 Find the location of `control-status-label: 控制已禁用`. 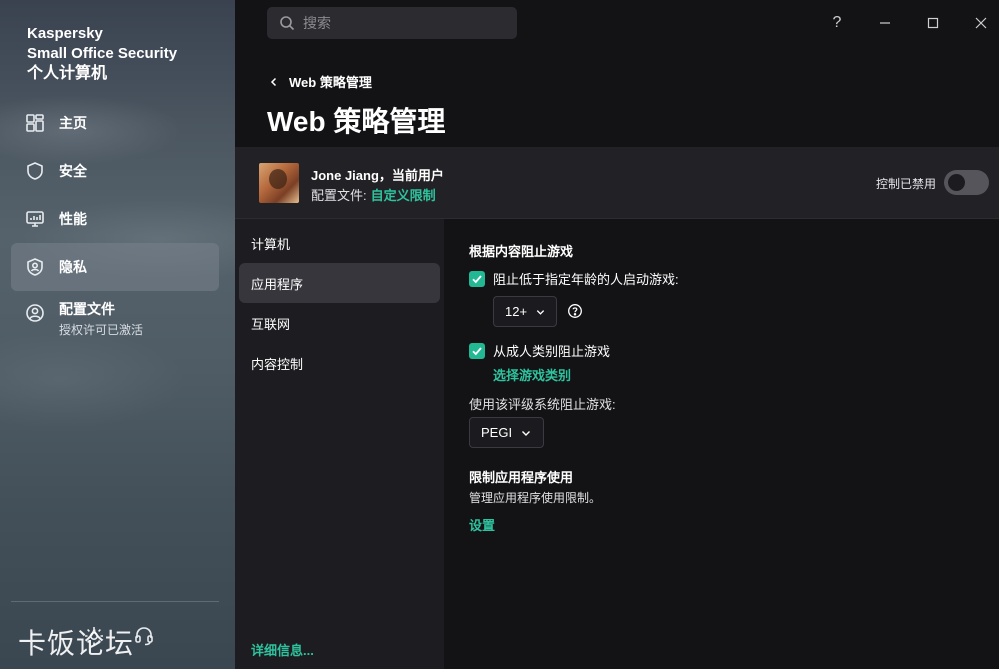

control-status-label: 控制已禁用 is located at coordinates (906, 184).